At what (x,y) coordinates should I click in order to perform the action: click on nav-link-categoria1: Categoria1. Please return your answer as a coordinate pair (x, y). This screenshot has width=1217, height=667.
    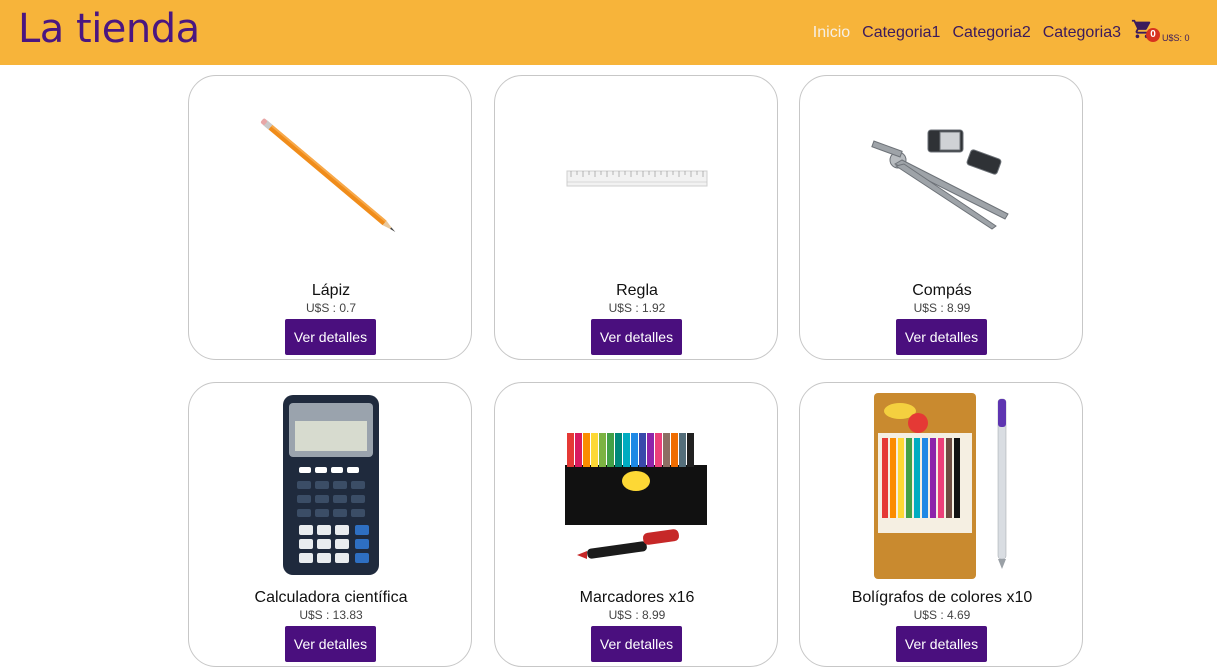
    Looking at the image, I should click on (901, 33).